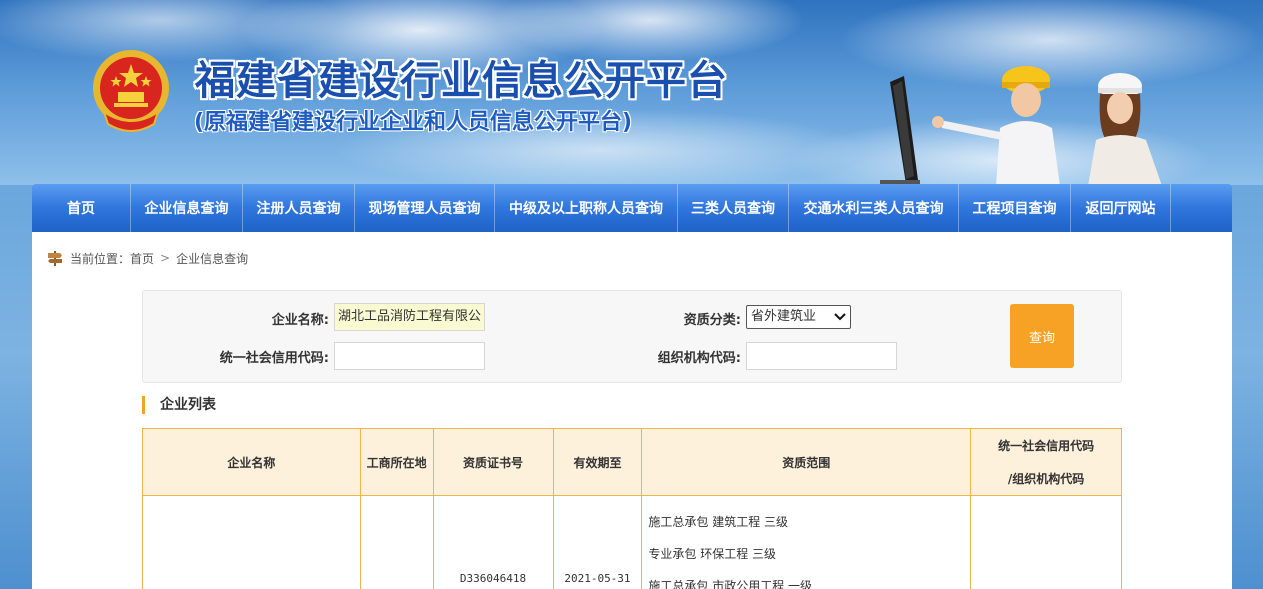 This screenshot has height=589, width=1263. Describe the element at coordinates (821, 356) in the screenshot. I see `org-code-input` at that location.